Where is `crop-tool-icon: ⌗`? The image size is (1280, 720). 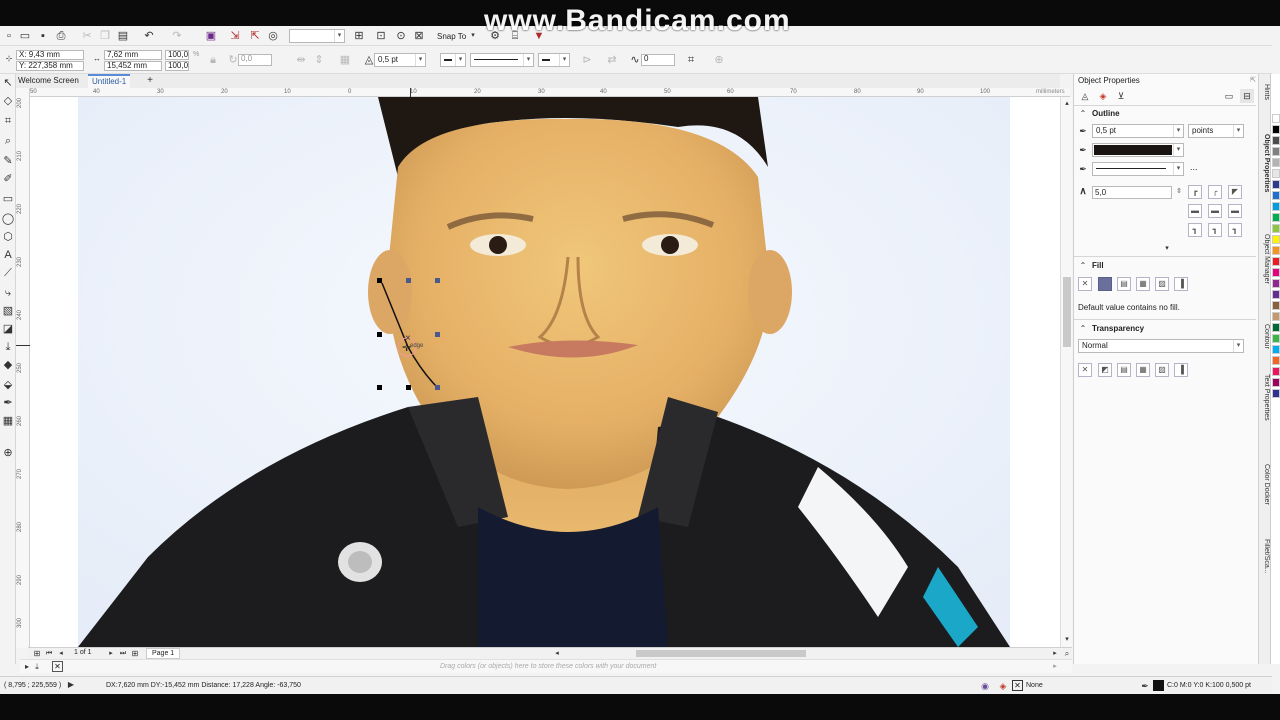 crop-tool-icon: ⌗ is located at coordinates (8, 121).